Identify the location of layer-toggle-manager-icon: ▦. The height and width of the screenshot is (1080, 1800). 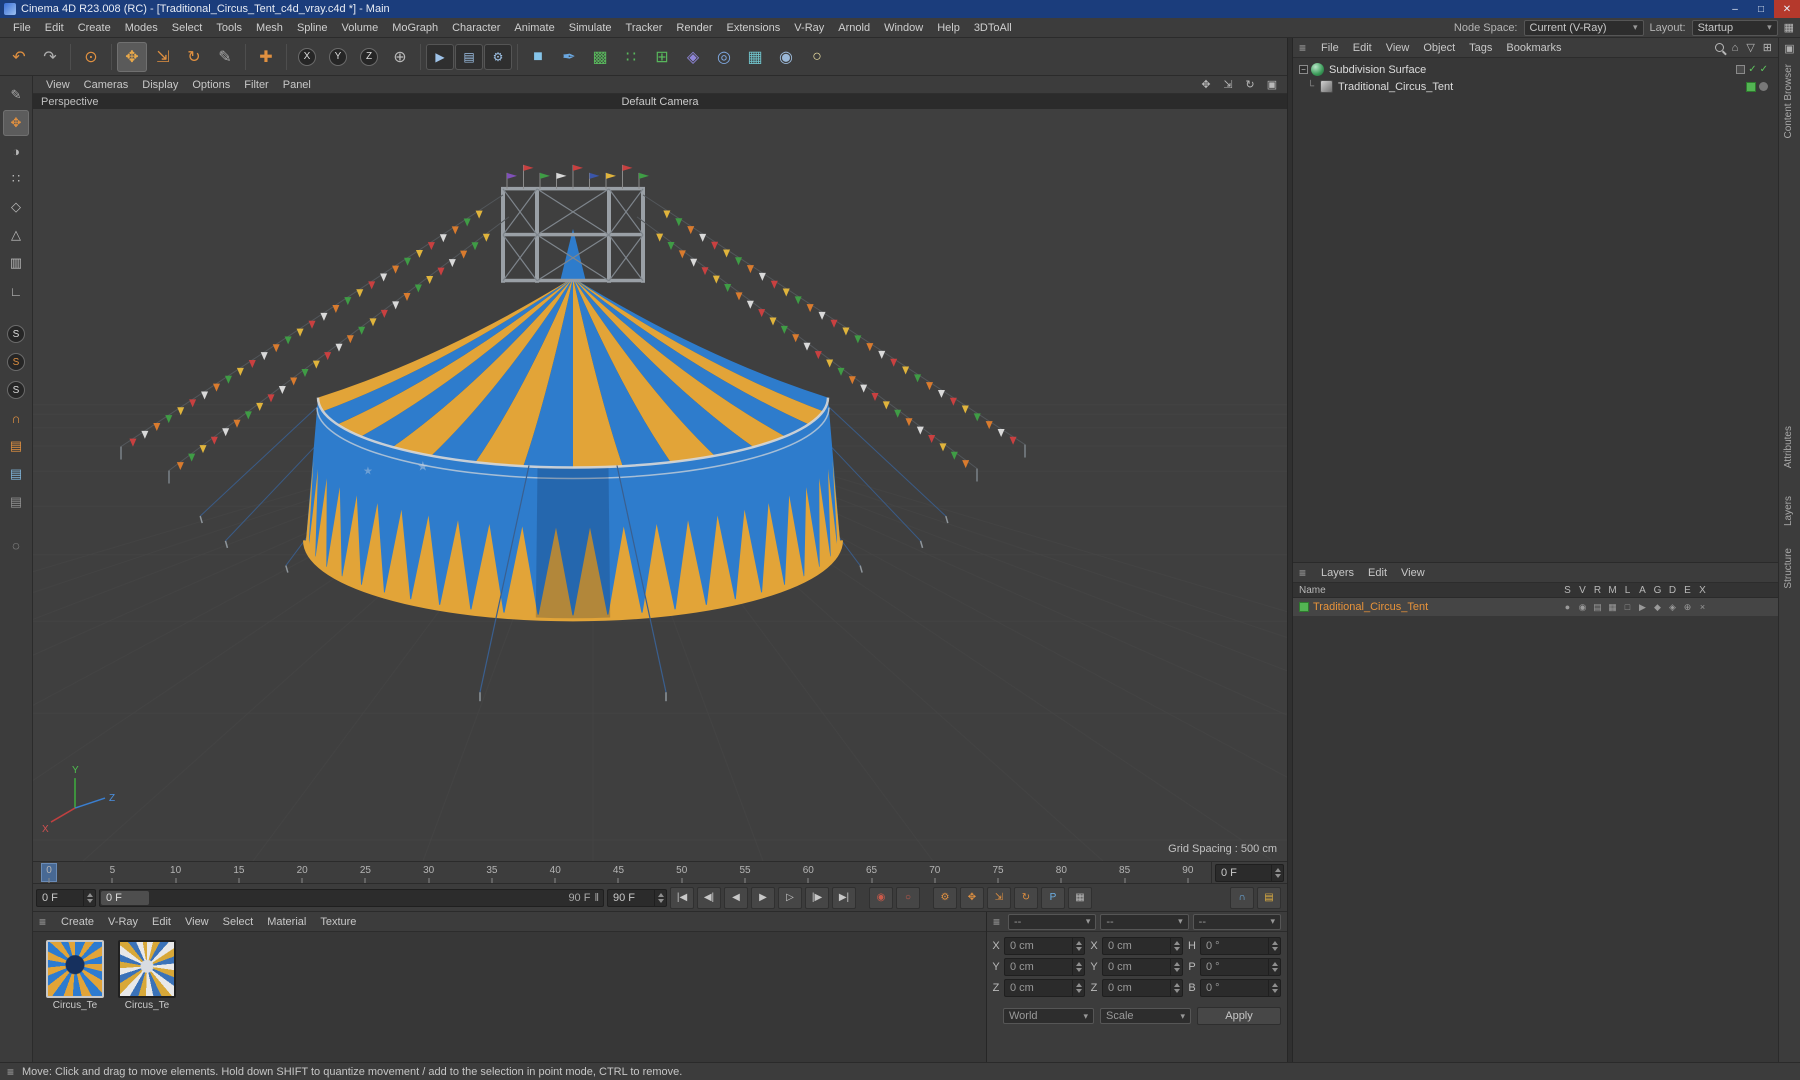
(1612, 607).